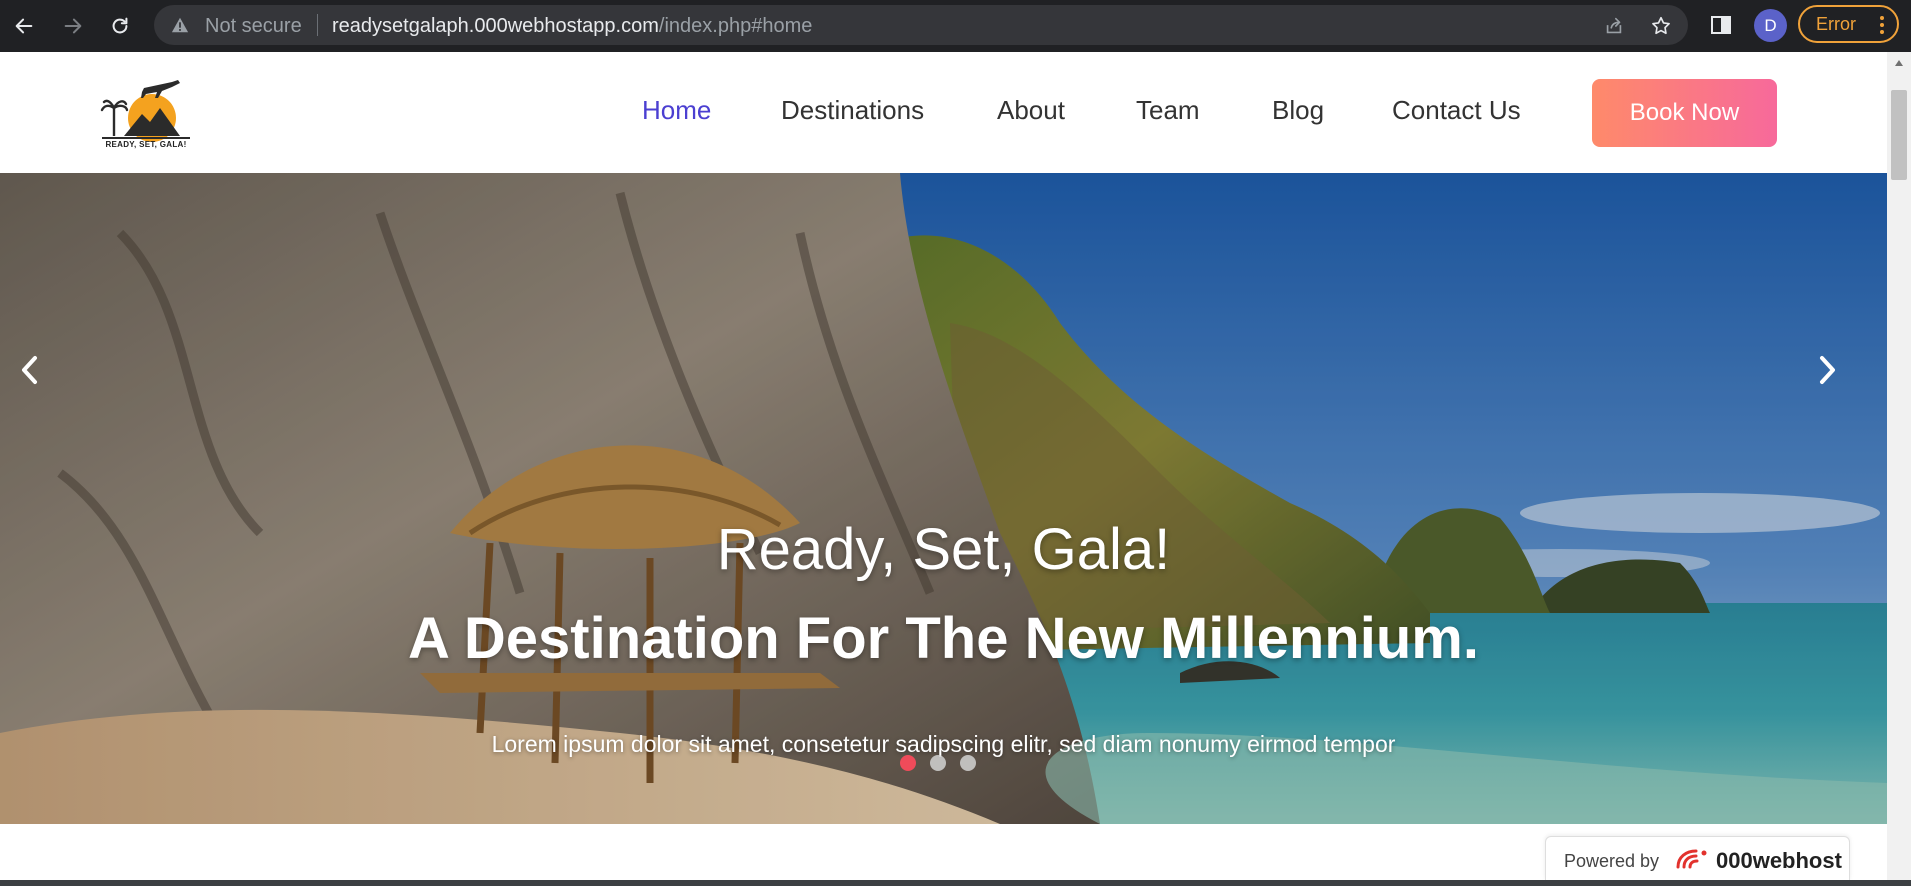 This screenshot has width=1911, height=886. I want to click on carousel-indicators, so click(938, 763).